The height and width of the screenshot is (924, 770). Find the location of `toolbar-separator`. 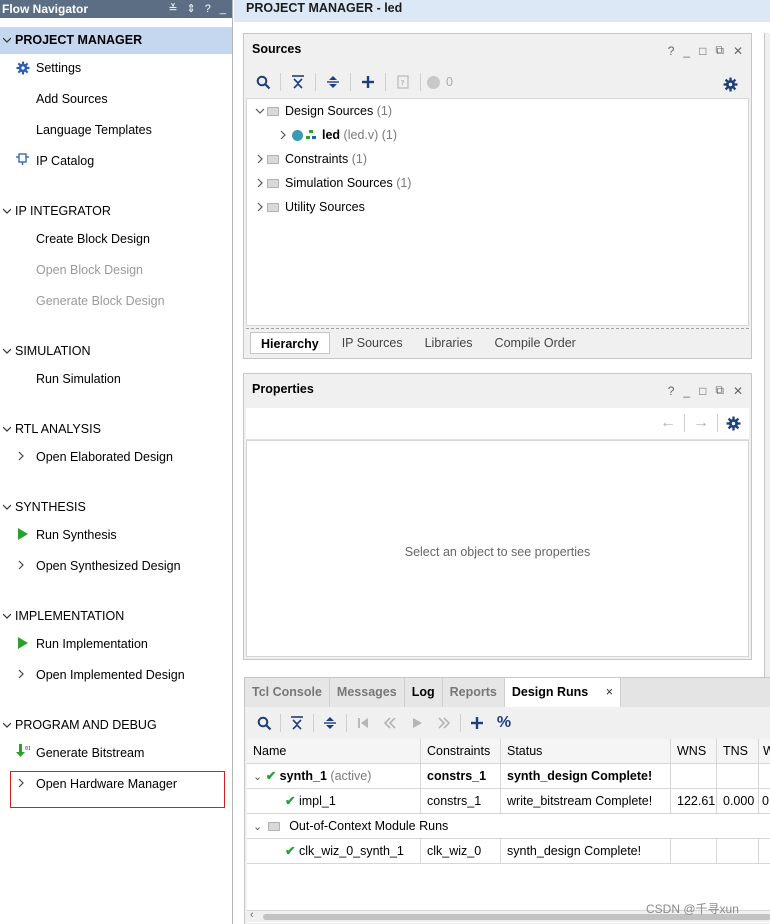

toolbar-separator is located at coordinates (313, 723).